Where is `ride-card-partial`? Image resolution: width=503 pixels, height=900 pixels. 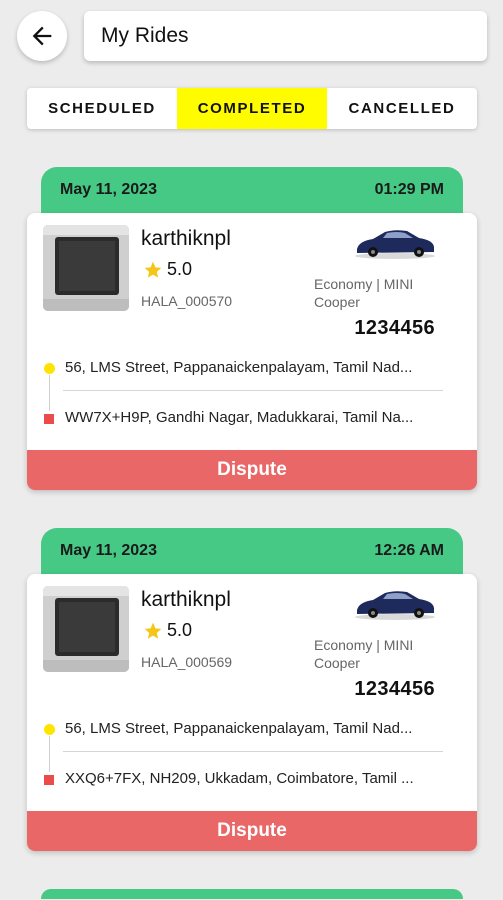
ride-card-partial is located at coordinates (252, 894).